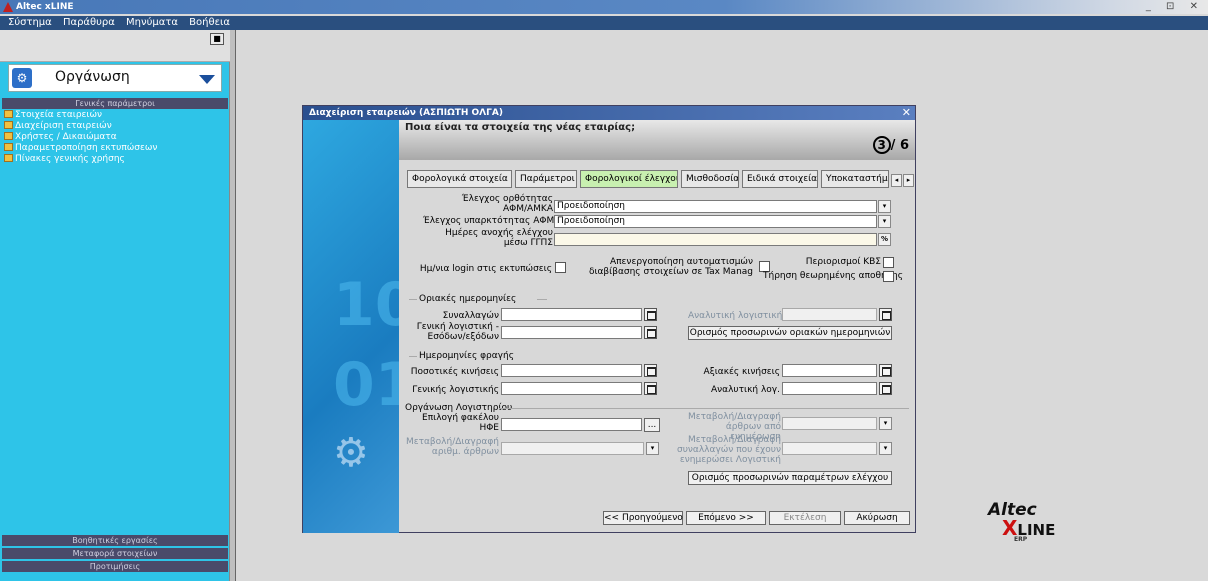 Image resolution: width=1208 pixels, height=581 pixels. What do you see at coordinates (829, 448) in the screenshot?
I see `modify-transactions-select` at bounding box center [829, 448].